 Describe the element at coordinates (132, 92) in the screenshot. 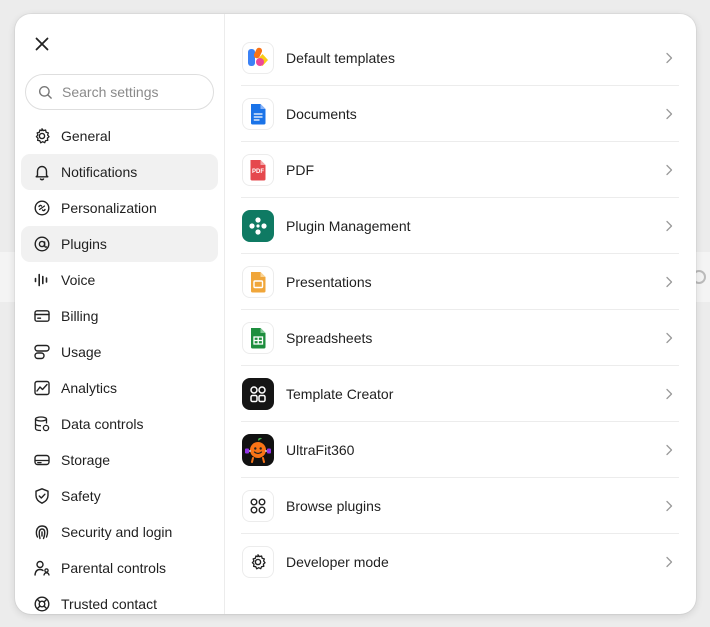

I see `search-input` at that location.